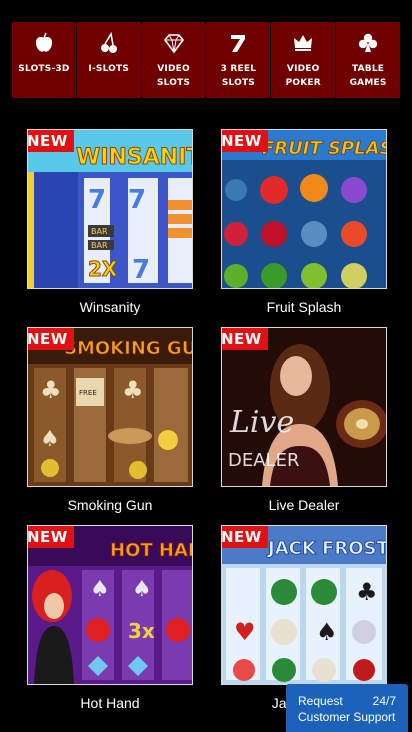  What do you see at coordinates (109, 69) in the screenshot?
I see `category-label: I-SLOTS` at bounding box center [109, 69].